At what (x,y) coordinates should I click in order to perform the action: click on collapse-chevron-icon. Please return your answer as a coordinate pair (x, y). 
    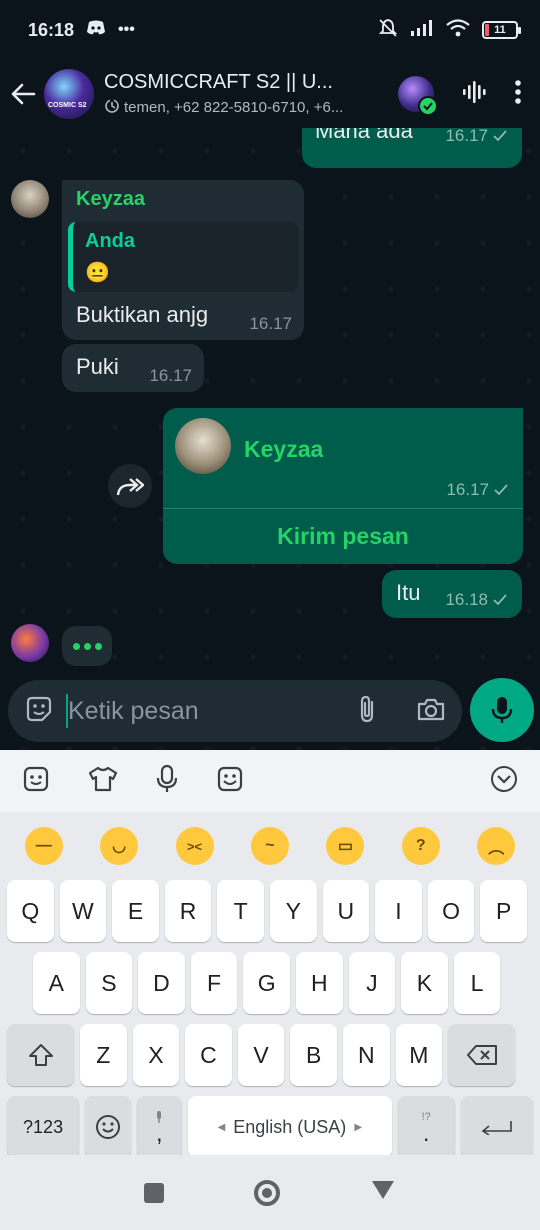
    Looking at the image, I should click on (504, 781).